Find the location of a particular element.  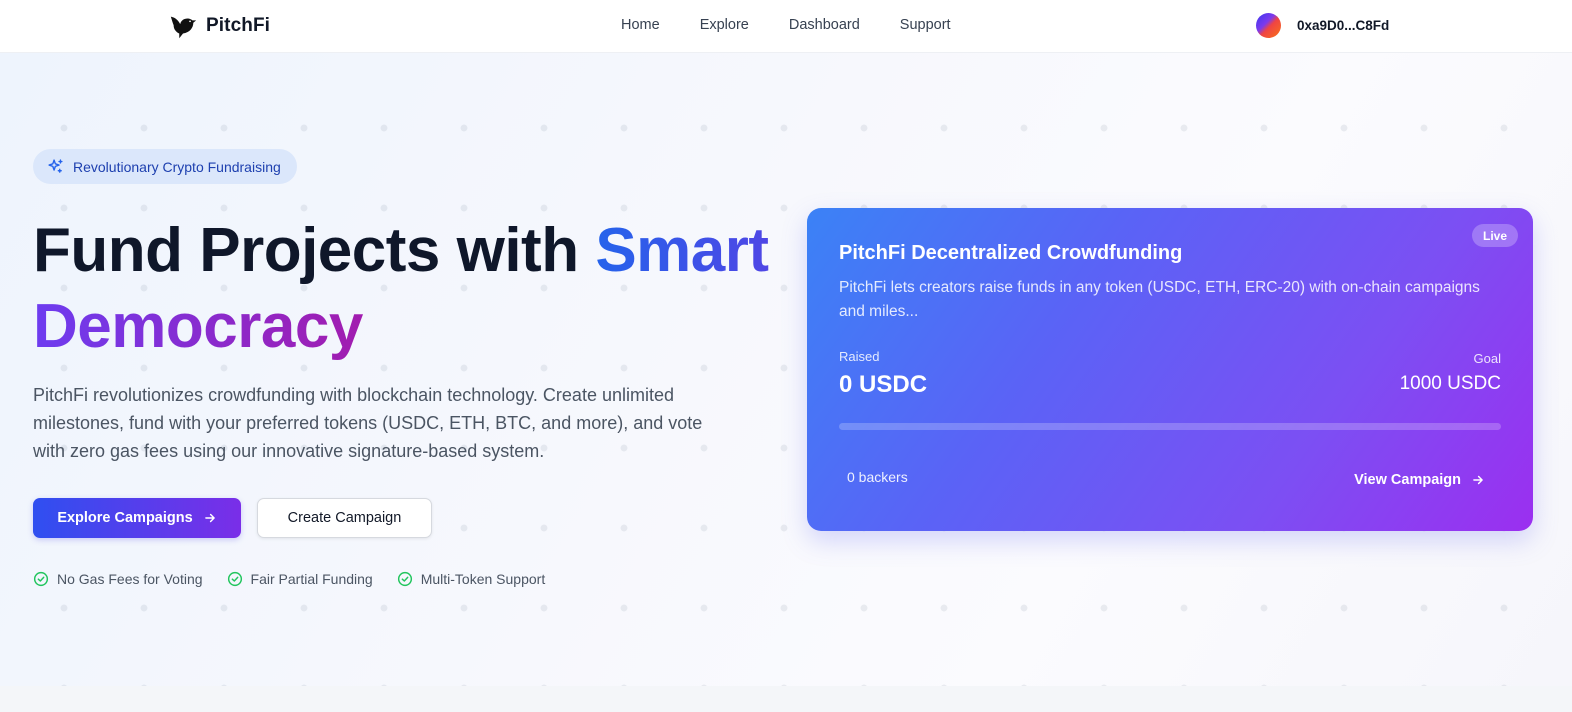

create-campaign-button: Create Campaign is located at coordinates (344, 518).